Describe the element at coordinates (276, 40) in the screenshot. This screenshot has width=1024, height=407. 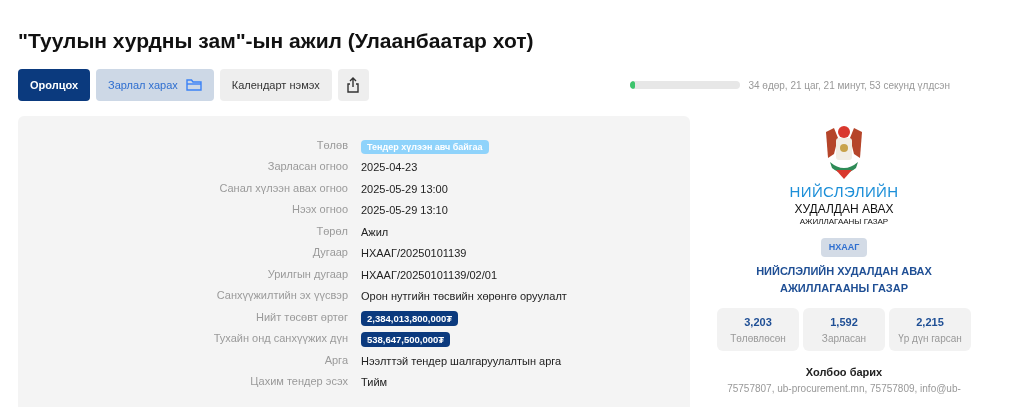
I see `page-title: "Туулын хурдны зам"-ын ажил (Улаанбаатар хот)` at that location.